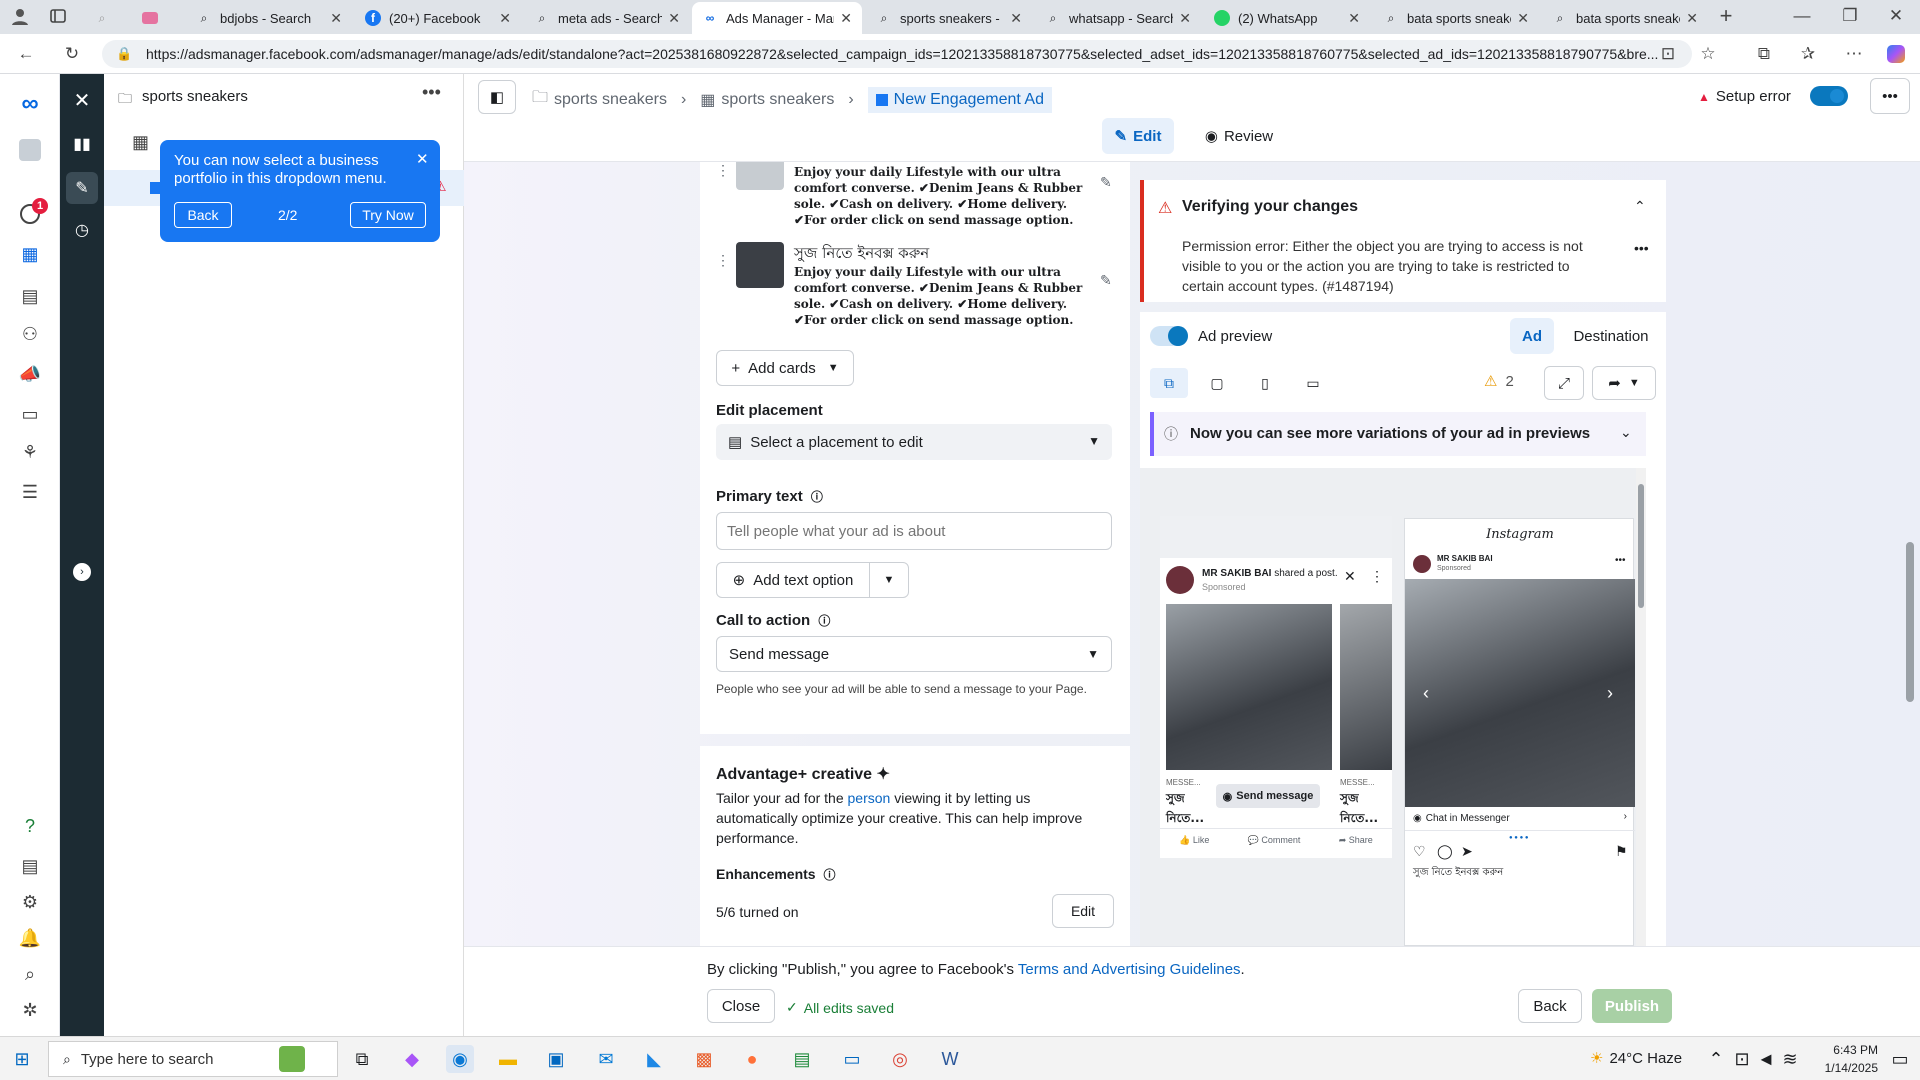  Describe the element at coordinates (388, 215) in the screenshot. I see `tooltip-try-now-button: Try Now` at that location.